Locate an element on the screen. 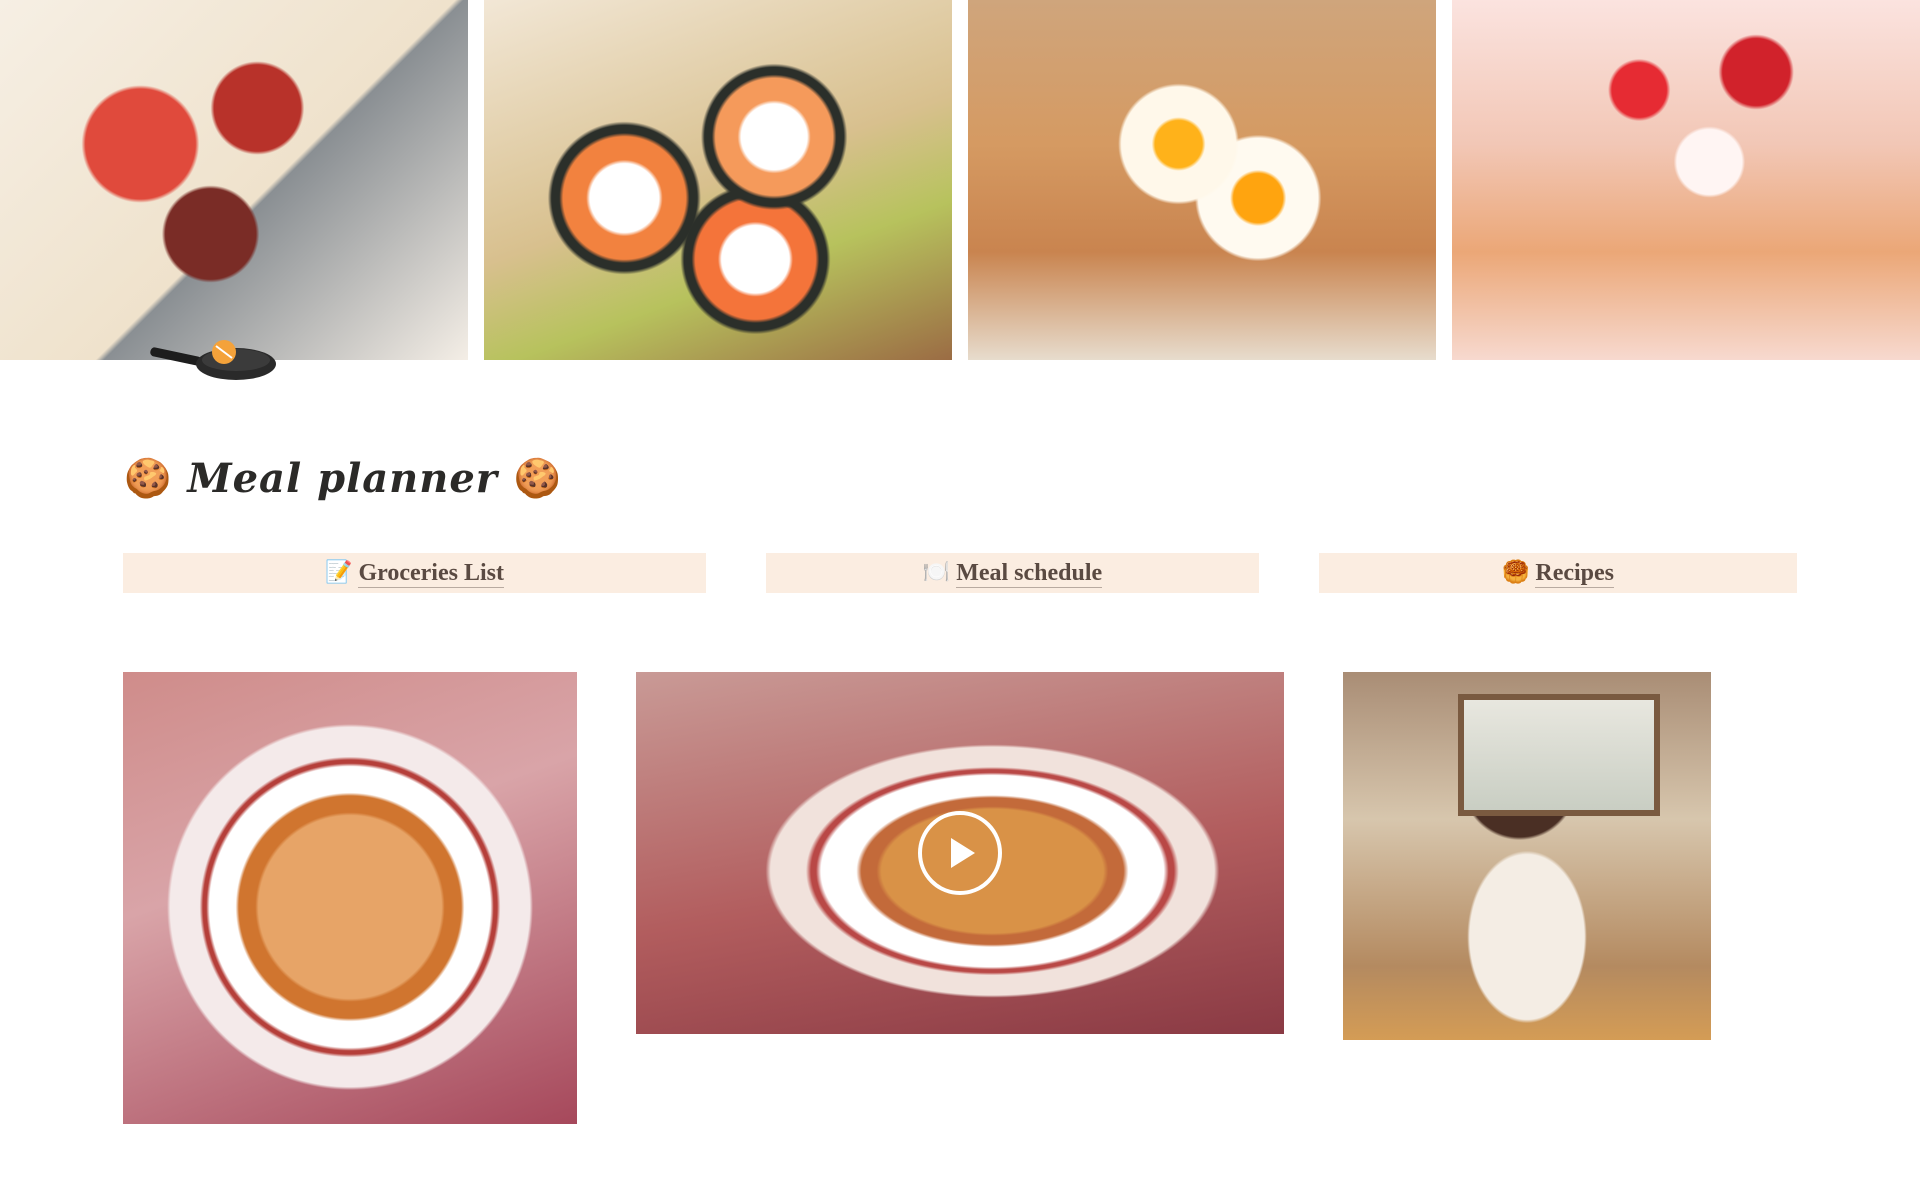  play-icon is located at coordinates (963, 853).